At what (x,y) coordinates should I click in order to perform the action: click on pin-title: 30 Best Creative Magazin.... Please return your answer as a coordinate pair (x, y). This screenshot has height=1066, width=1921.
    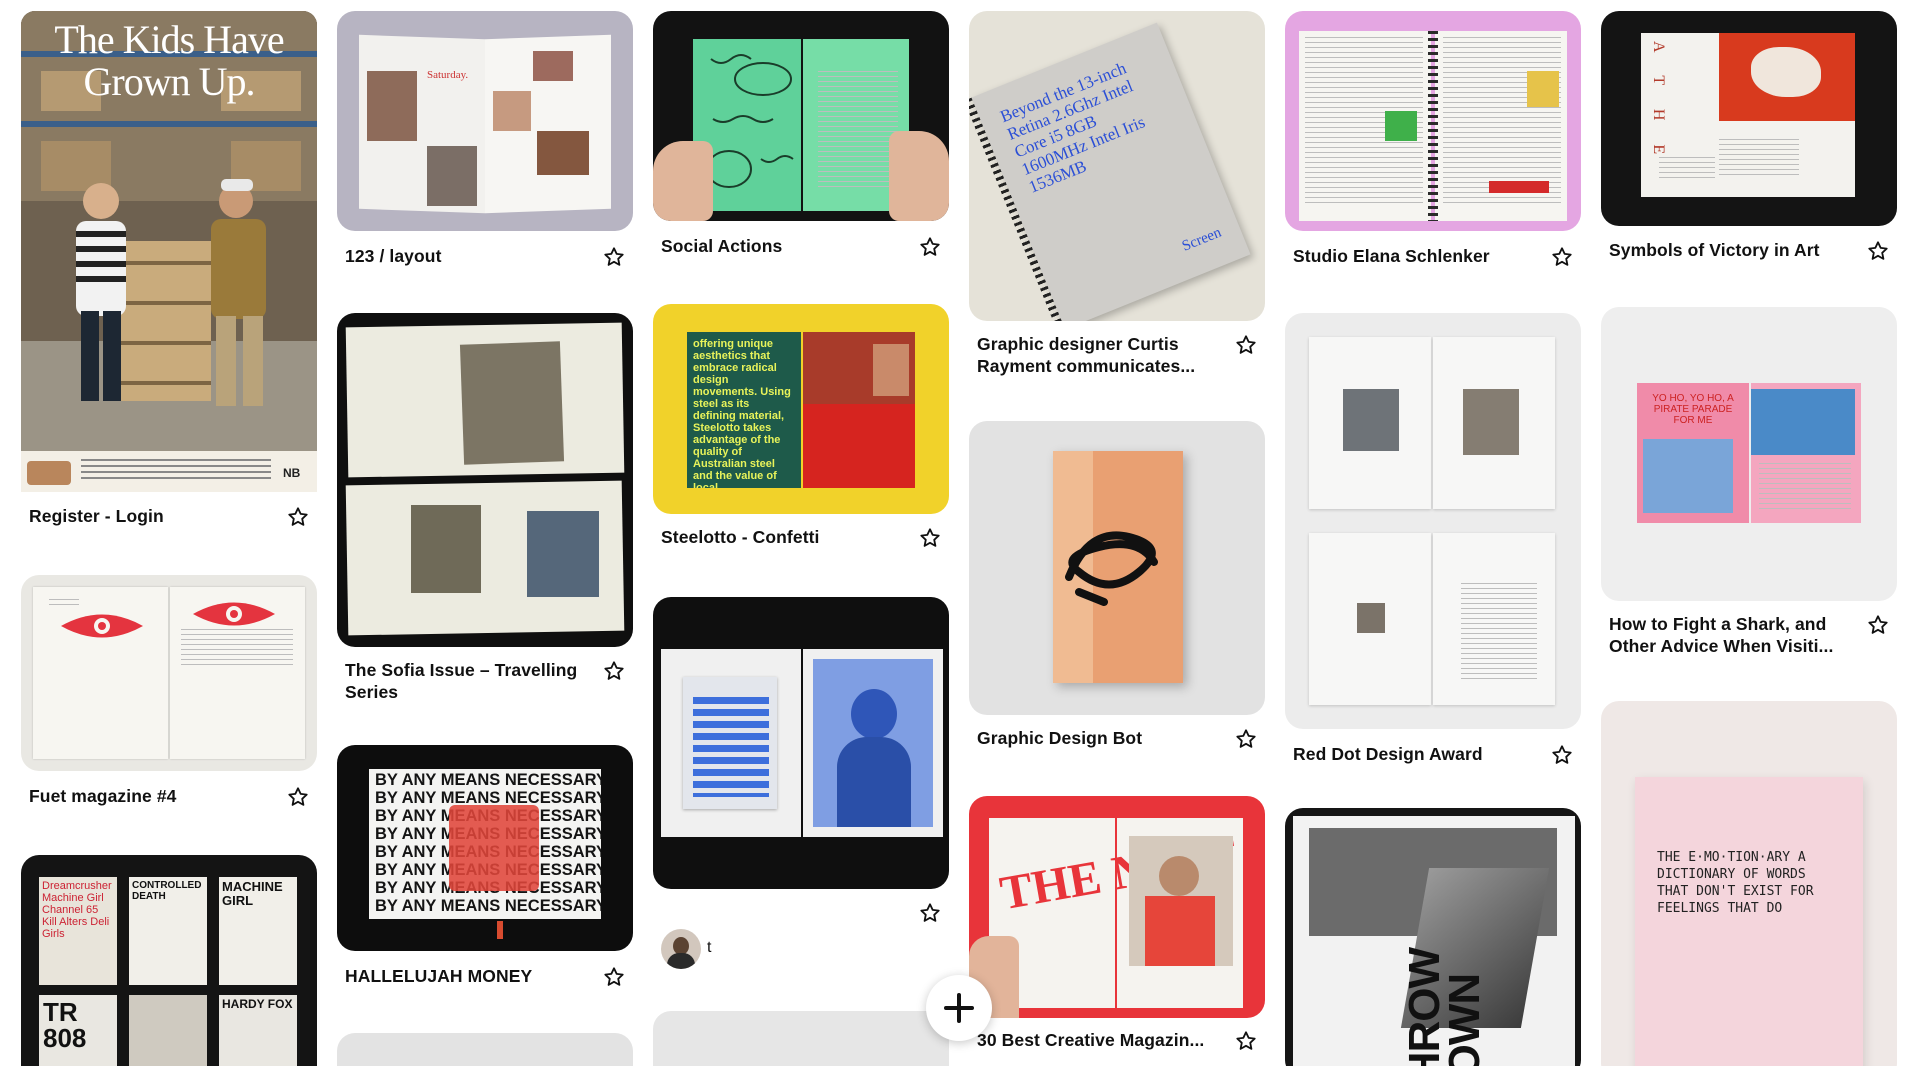
    Looking at the image, I should click on (1091, 1040).